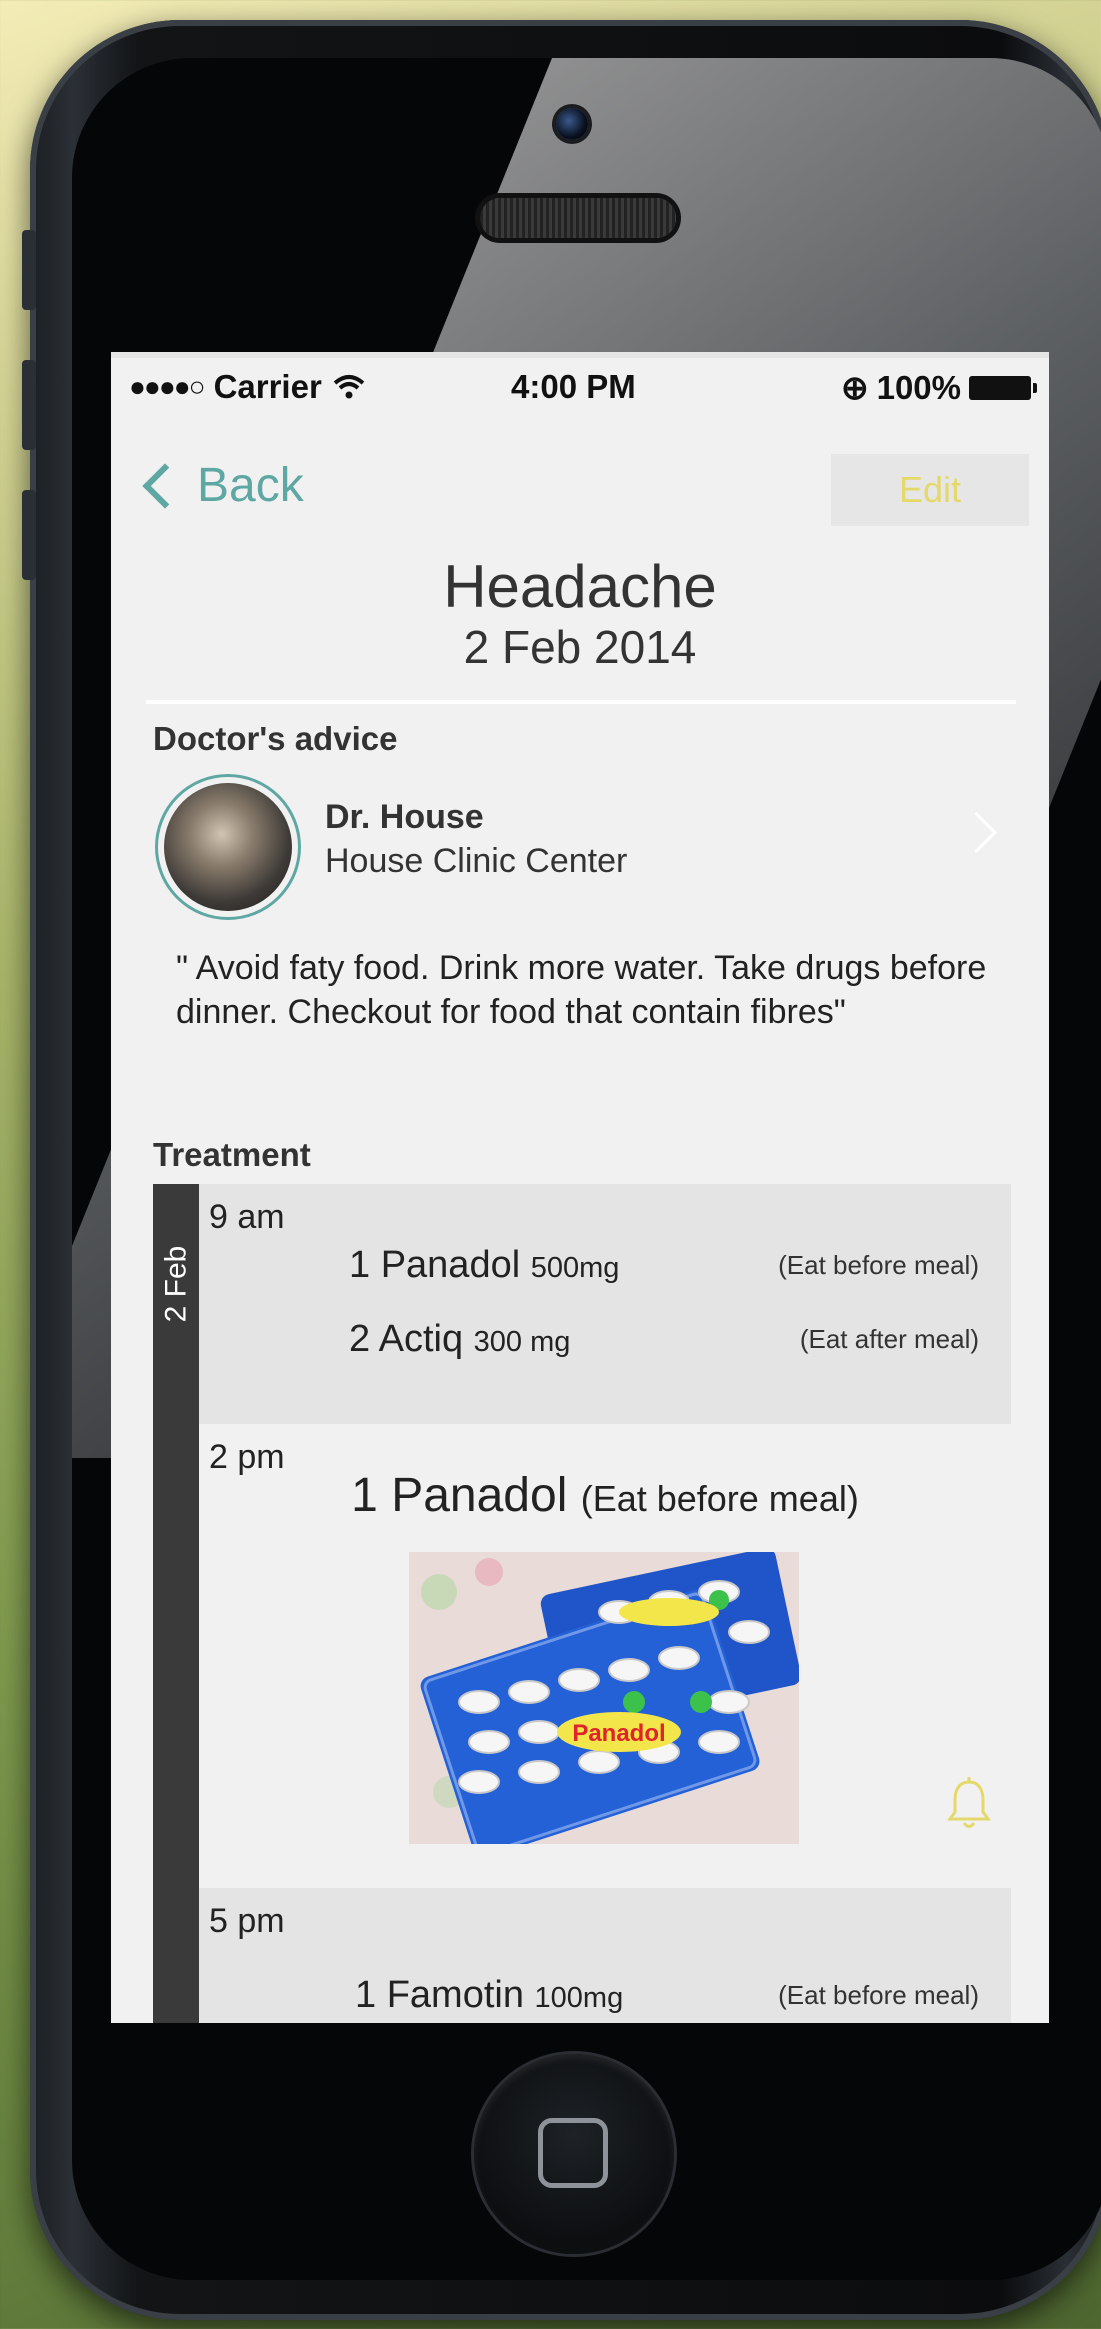 This screenshot has height=2329, width=1101. Describe the element at coordinates (580, 586) in the screenshot. I see `page-title: Headache` at that location.